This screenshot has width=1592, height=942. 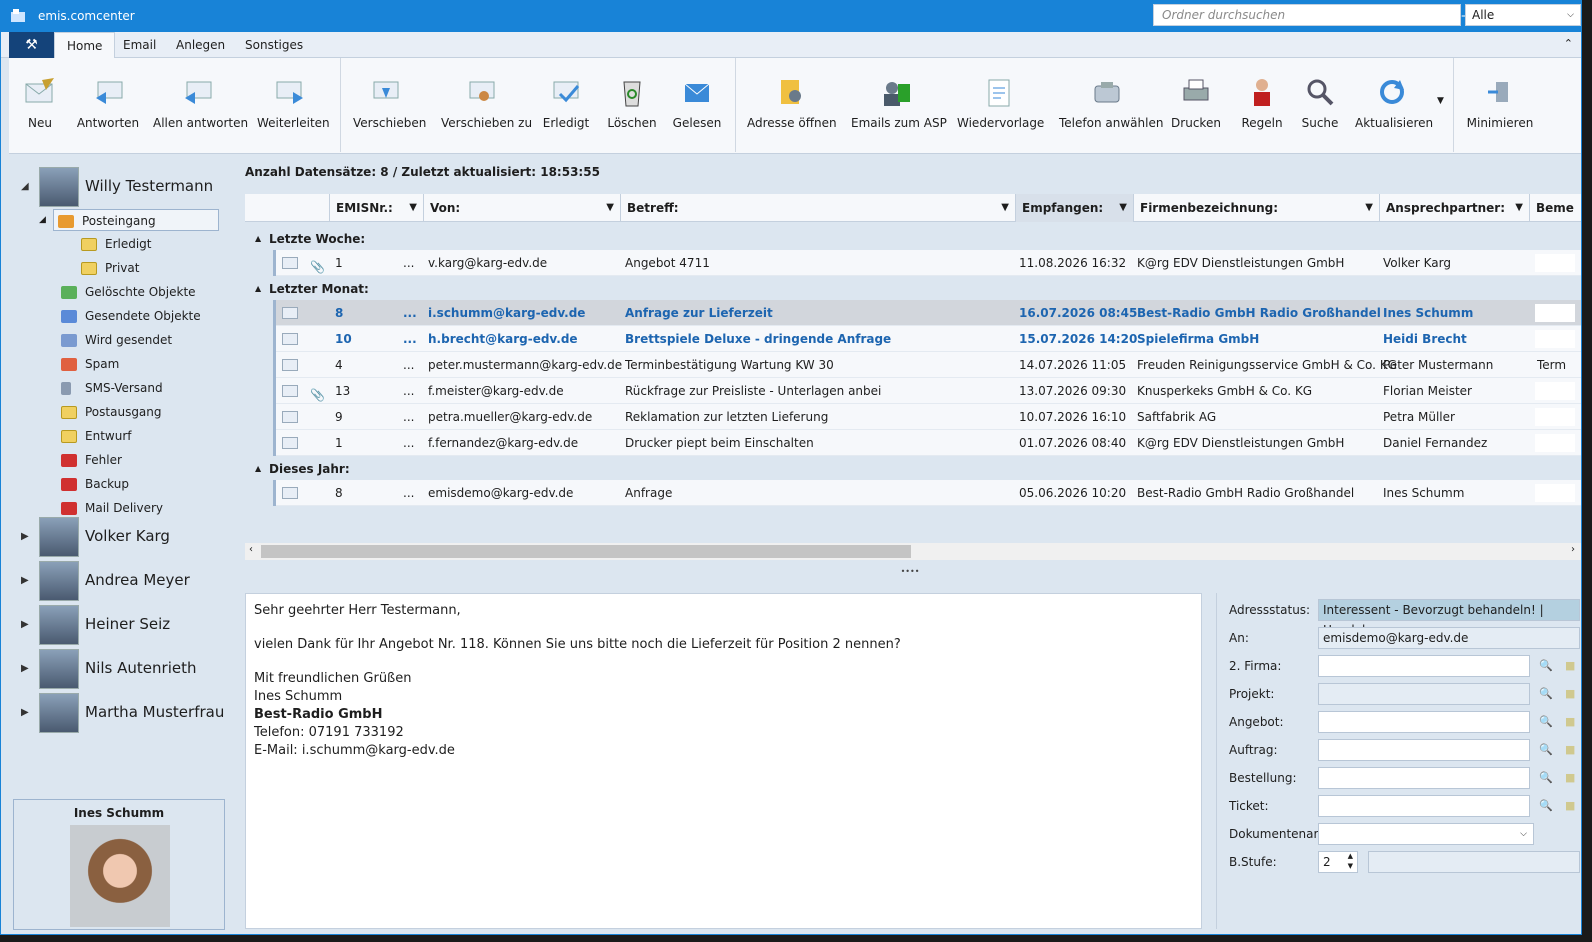 I want to click on folder-sms-versand: SMS-Versand, so click(x=112, y=388).